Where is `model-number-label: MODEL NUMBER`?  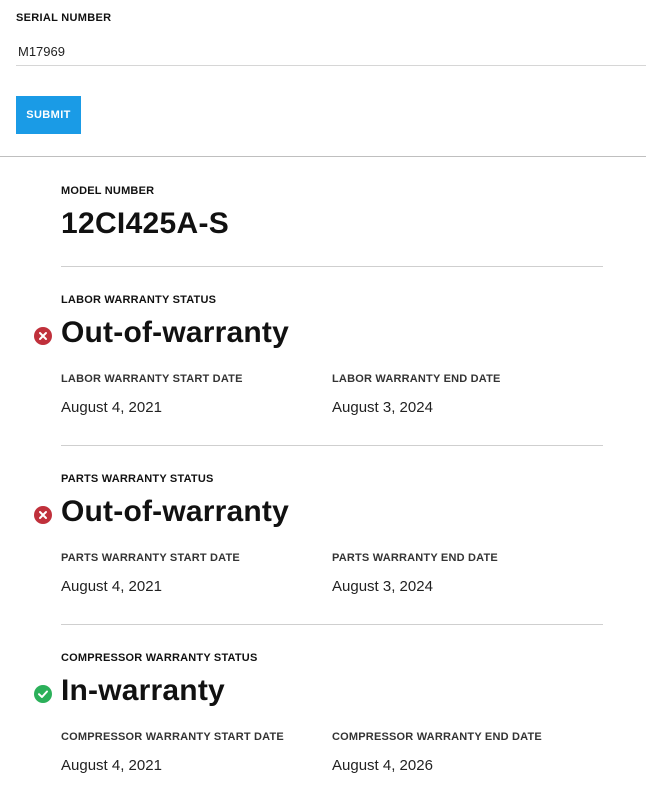 model-number-label: MODEL NUMBER is located at coordinates (108, 191).